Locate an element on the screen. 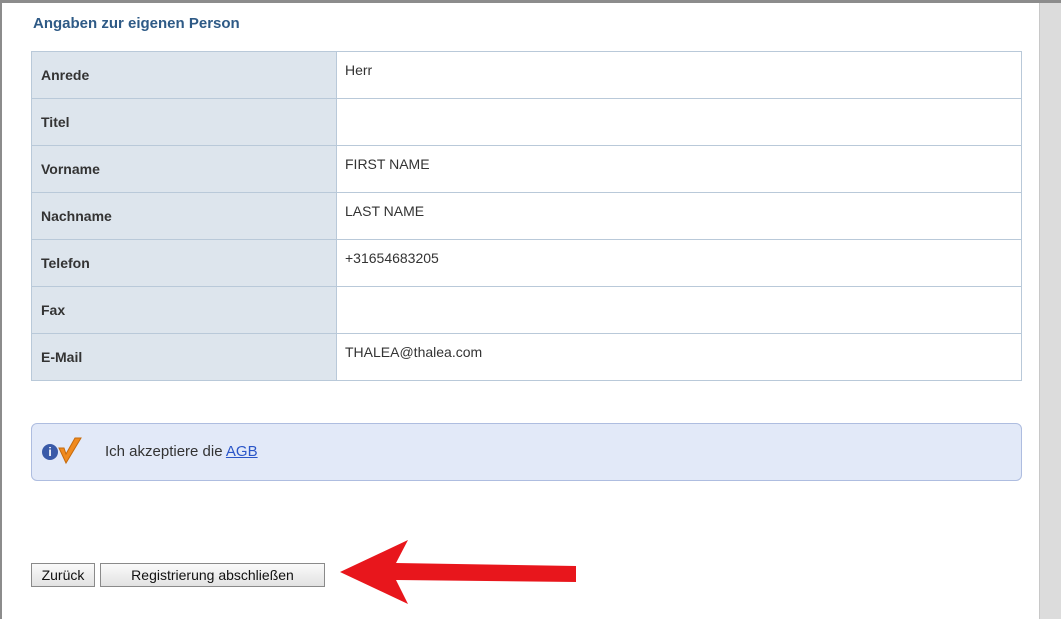 Image resolution: width=1061 pixels, height=619 pixels. back-button: Zurück is located at coordinates (63, 575).